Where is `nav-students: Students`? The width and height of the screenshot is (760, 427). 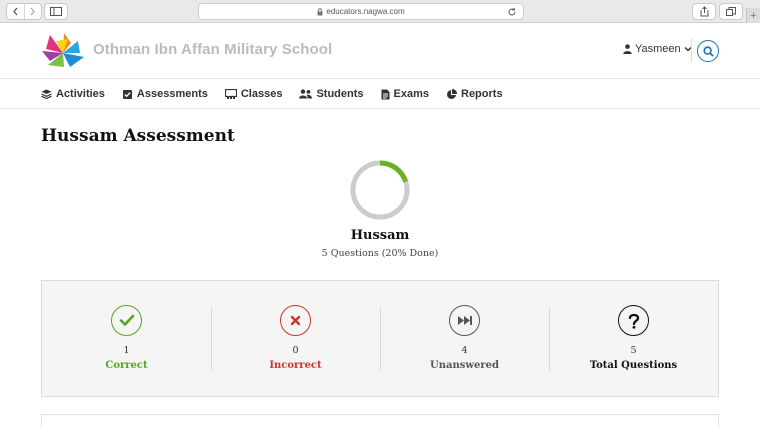
nav-students: Students is located at coordinates (331, 94).